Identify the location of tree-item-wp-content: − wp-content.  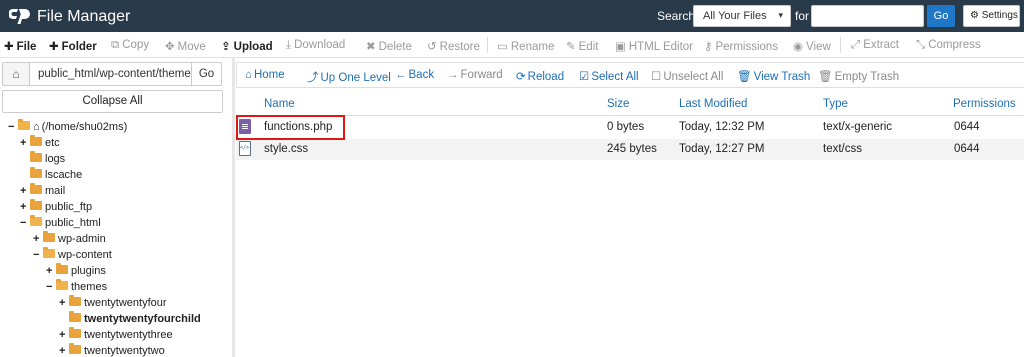
(72, 256).